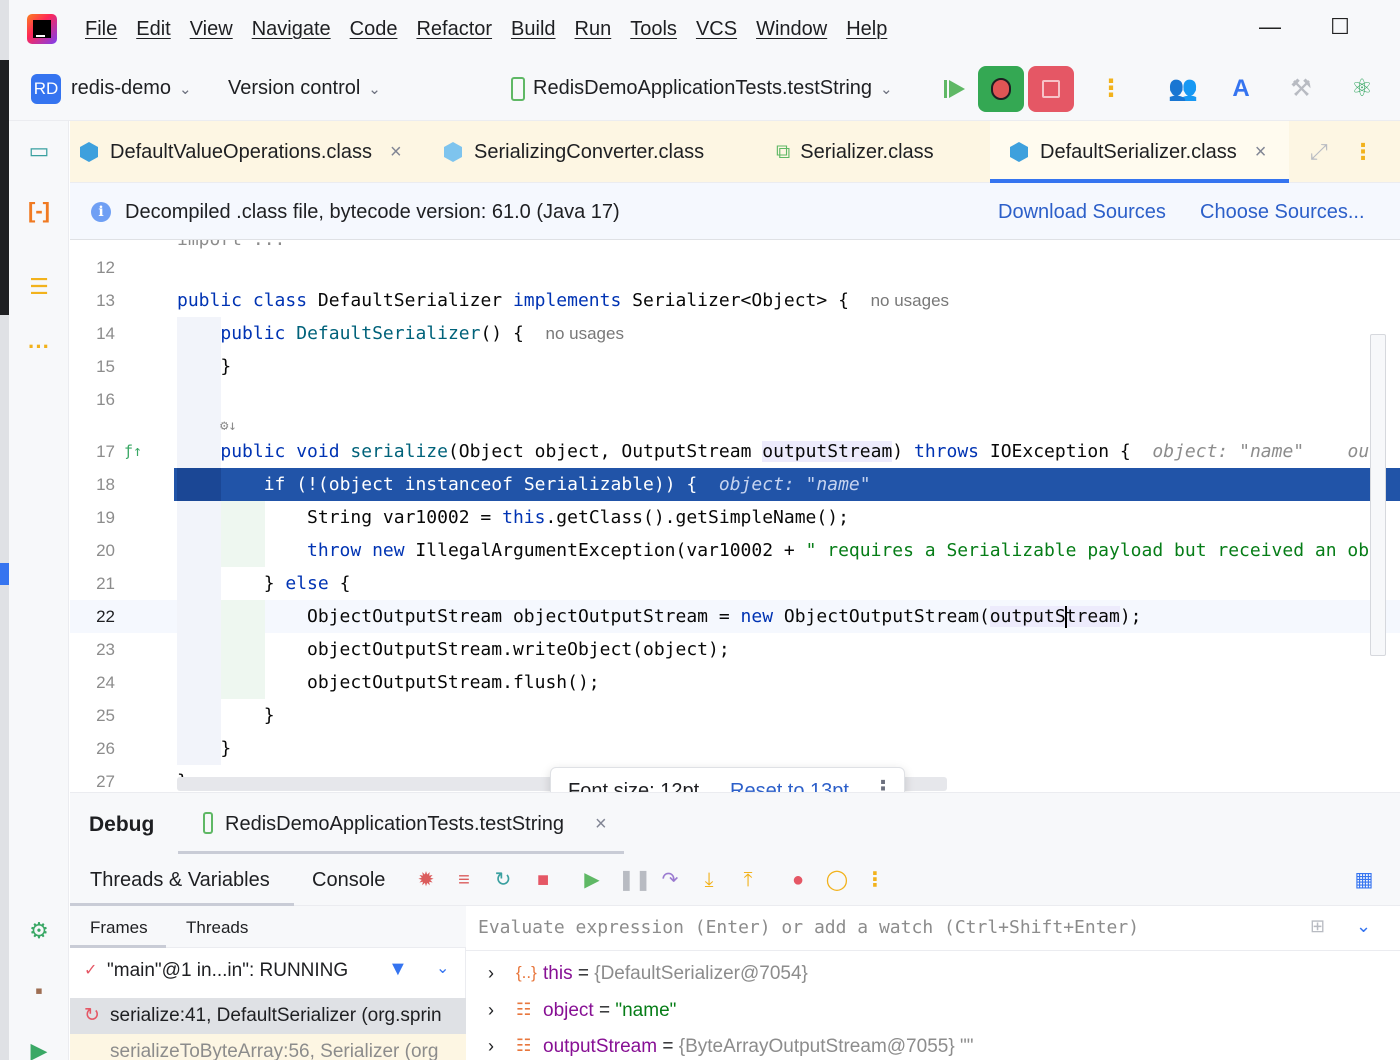  What do you see at coordinates (1364, 880) in the screenshot?
I see `layout-icon: ▦` at bounding box center [1364, 880].